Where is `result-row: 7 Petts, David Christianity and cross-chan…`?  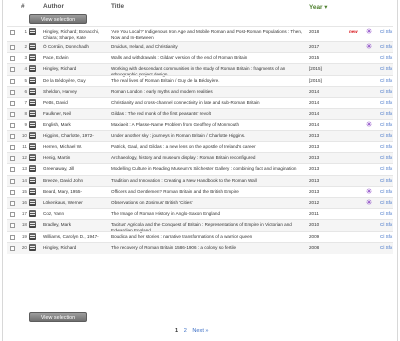
result-row: 7 Petts, David Christianity and cross-chan… is located at coordinates (200, 102).